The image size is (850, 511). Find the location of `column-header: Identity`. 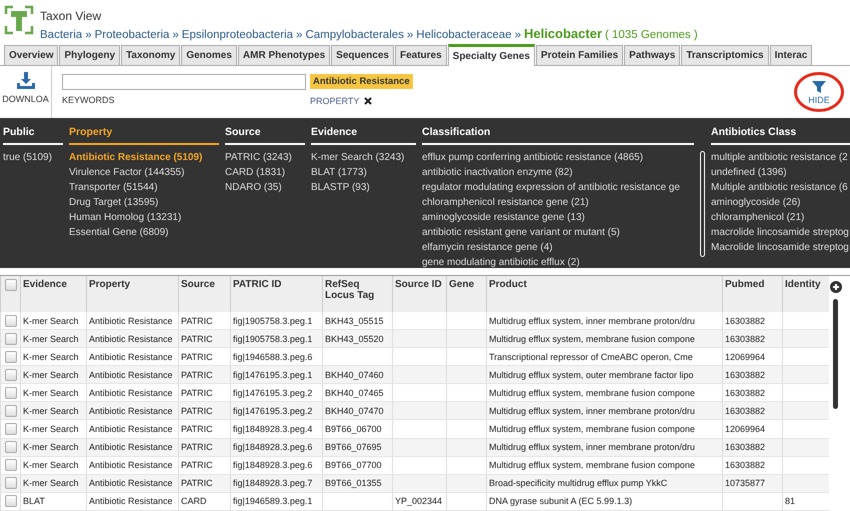

column-header: Identity is located at coordinates (805, 294).